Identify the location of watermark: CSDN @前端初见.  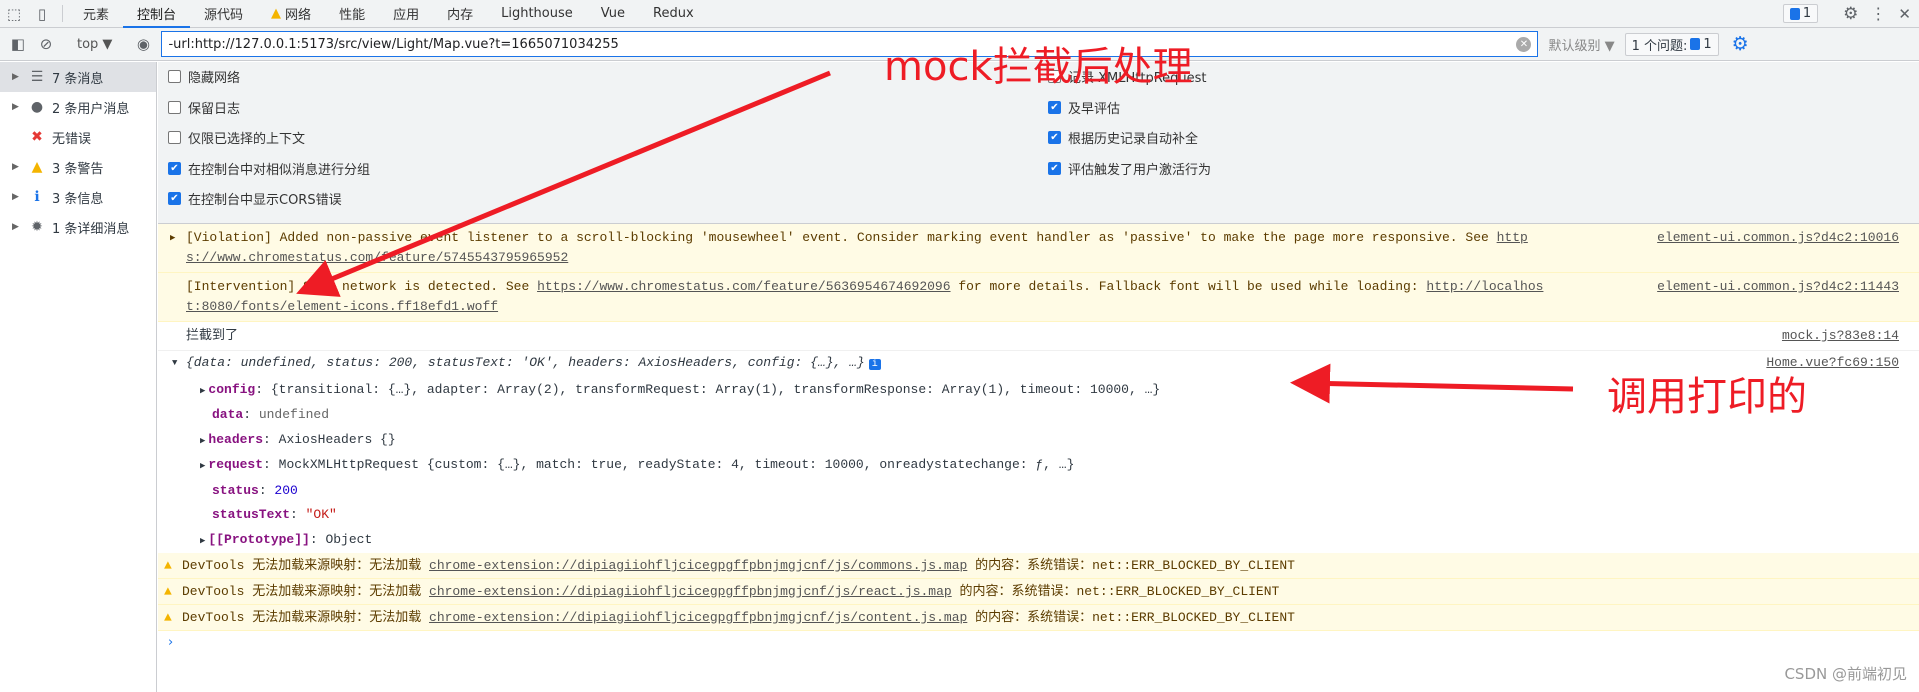
(1845, 674).